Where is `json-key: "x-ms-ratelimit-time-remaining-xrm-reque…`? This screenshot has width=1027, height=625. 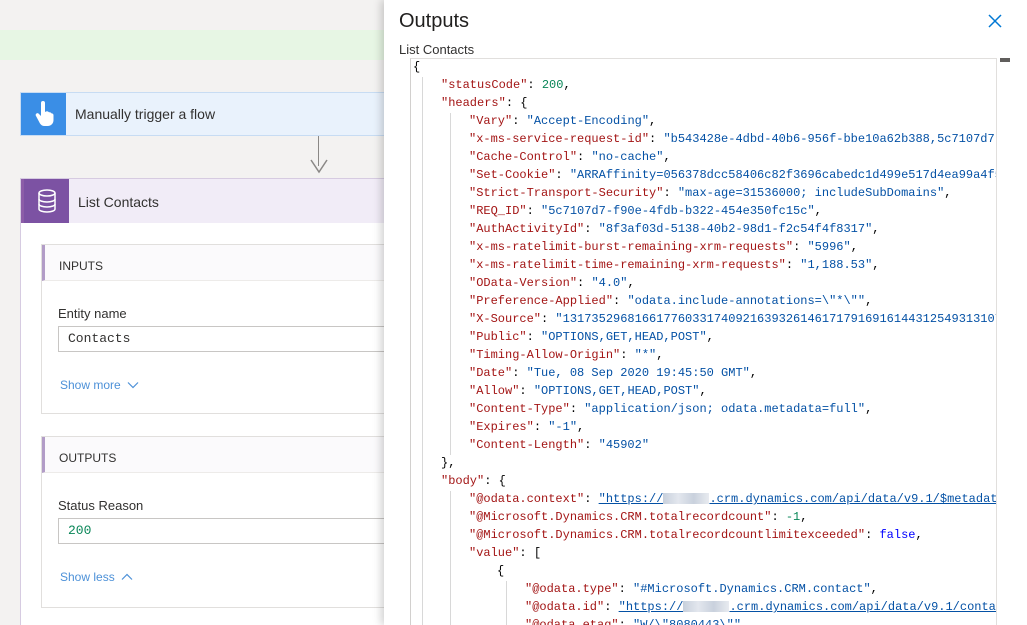 json-key: "x-ms-ratelimit-time-remaining-xrm-reque… is located at coordinates (627, 265).